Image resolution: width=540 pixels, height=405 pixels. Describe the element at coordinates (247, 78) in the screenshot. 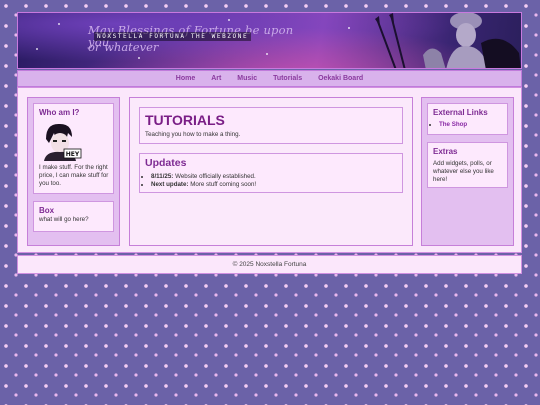

I see `nav-music: Music` at that location.